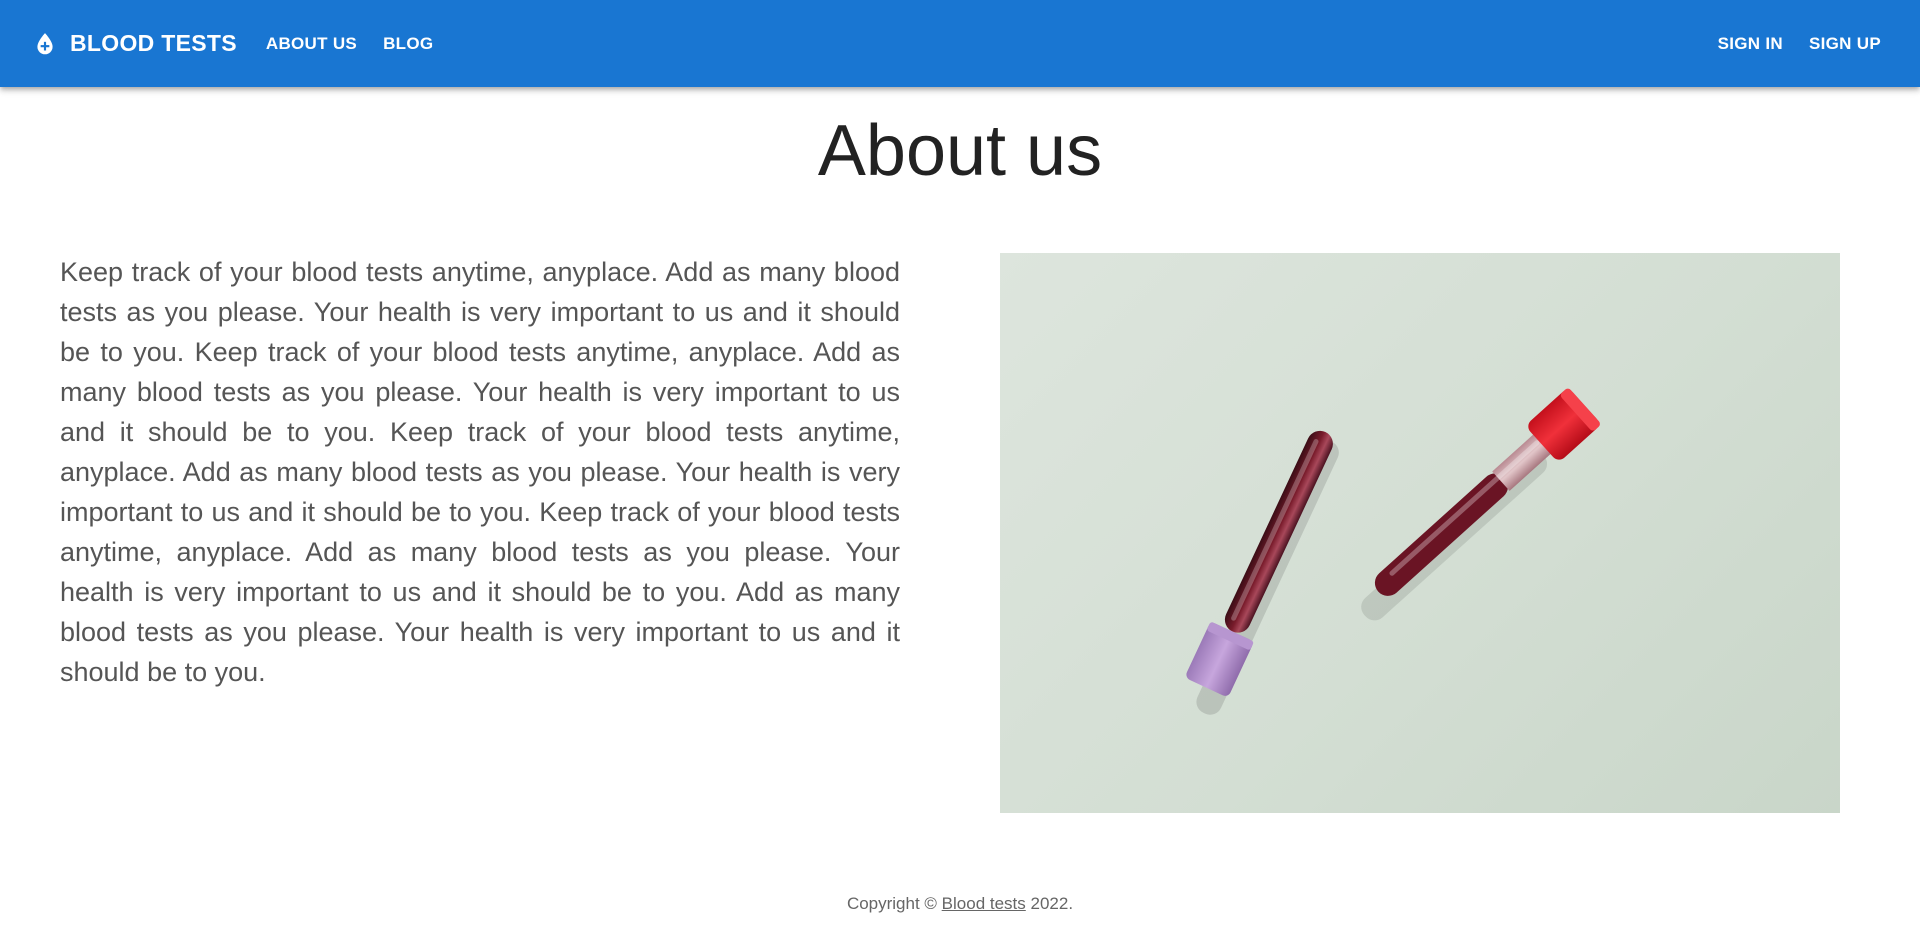 This screenshot has width=1920, height=942. I want to click on sign-in-button: SIGN IN, so click(1750, 44).